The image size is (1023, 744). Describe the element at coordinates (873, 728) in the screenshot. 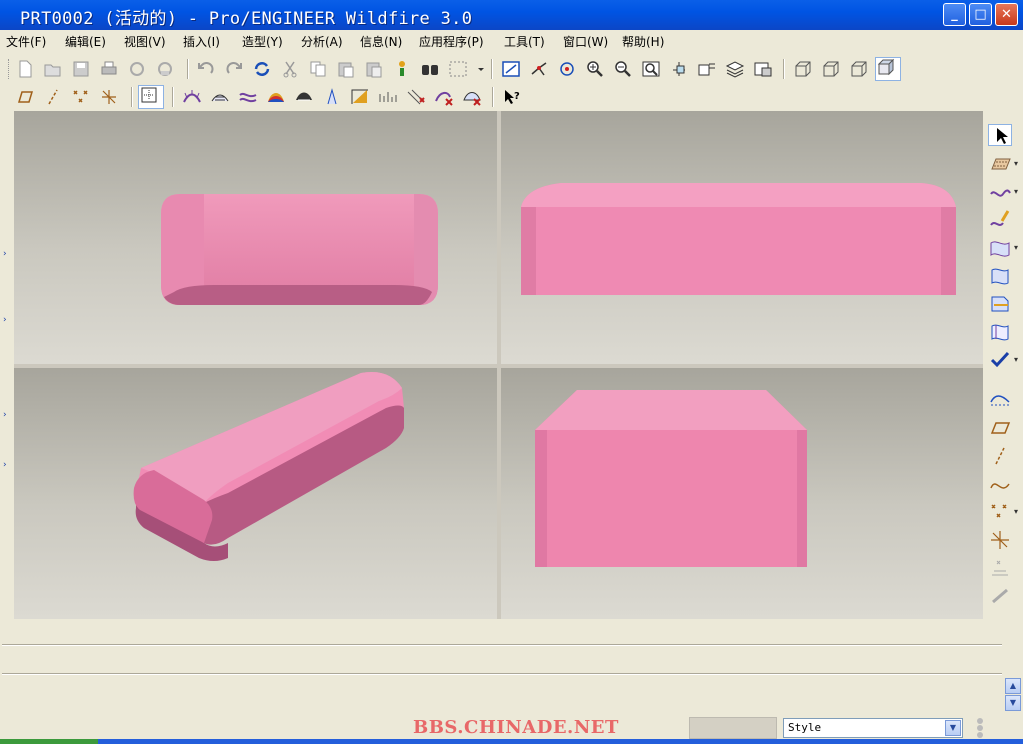

I see `filter-select: Style ▼` at that location.